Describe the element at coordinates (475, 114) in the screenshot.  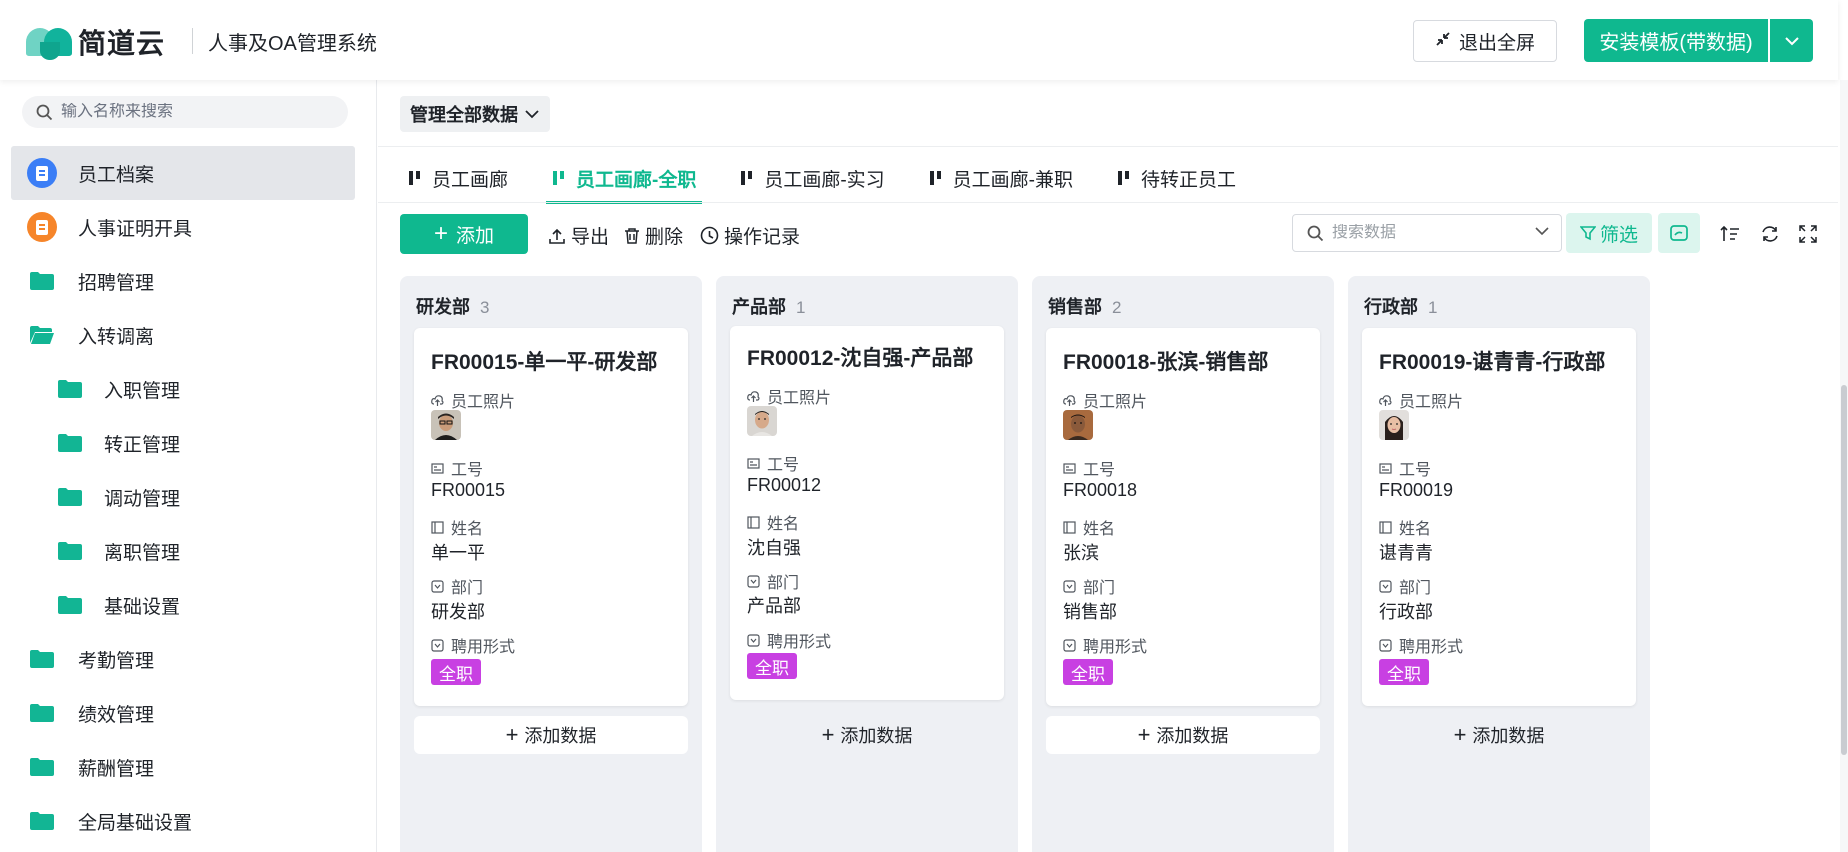
I see `data-scope-dropdown: 管理全部数据` at that location.